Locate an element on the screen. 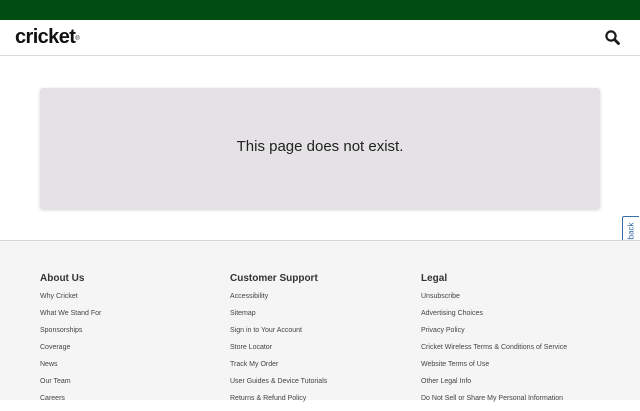 Image resolution: width=640 pixels, height=411 pixels. footer-link: Privacy Policy is located at coordinates (494, 334).